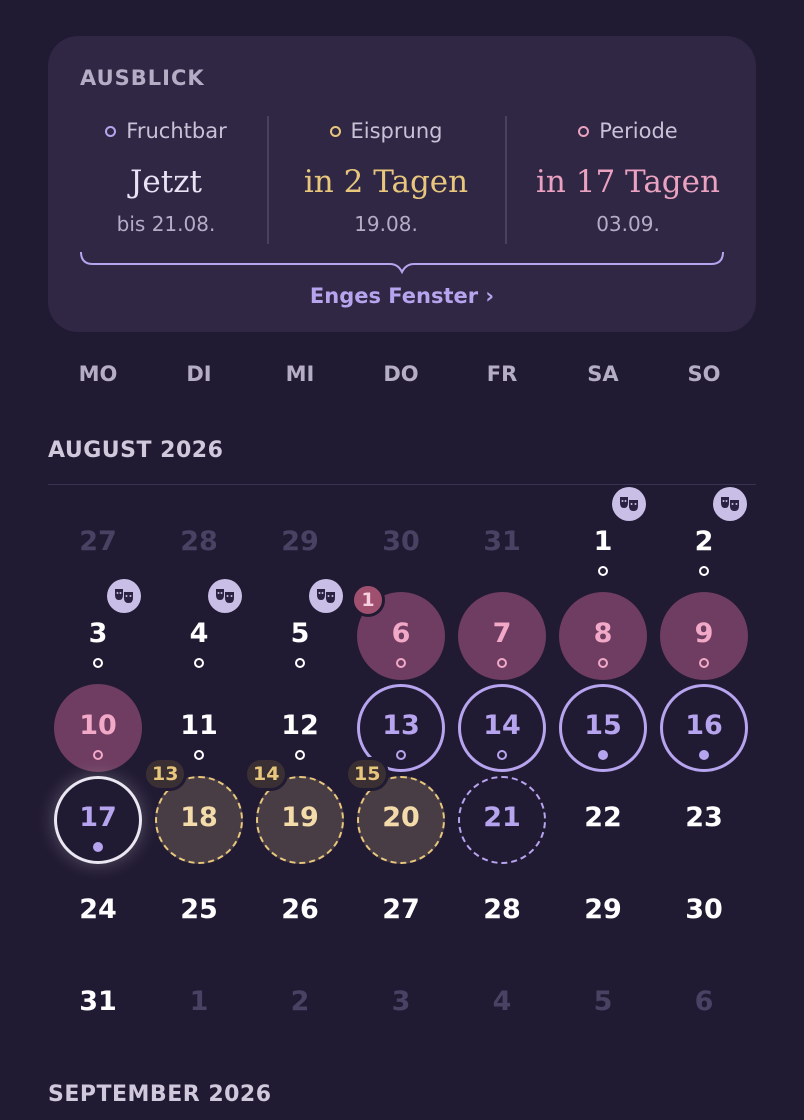 Image resolution: width=804 pixels, height=1120 pixels. What do you see at coordinates (704, 912) in the screenshot?
I see `calendar-day: 30` at bounding box center [704, 912].